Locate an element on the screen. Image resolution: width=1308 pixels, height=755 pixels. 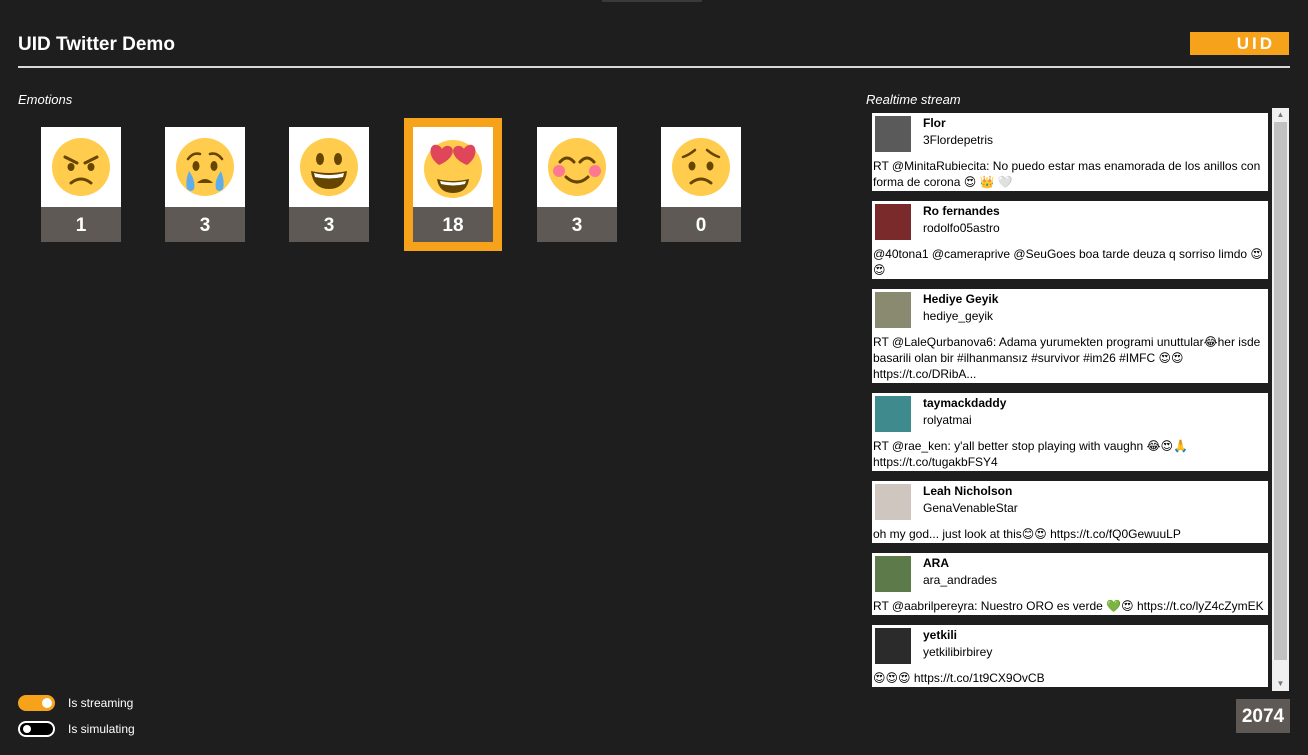
tweet-author-handle: rolyatmai is located at coordinates (947, 420).